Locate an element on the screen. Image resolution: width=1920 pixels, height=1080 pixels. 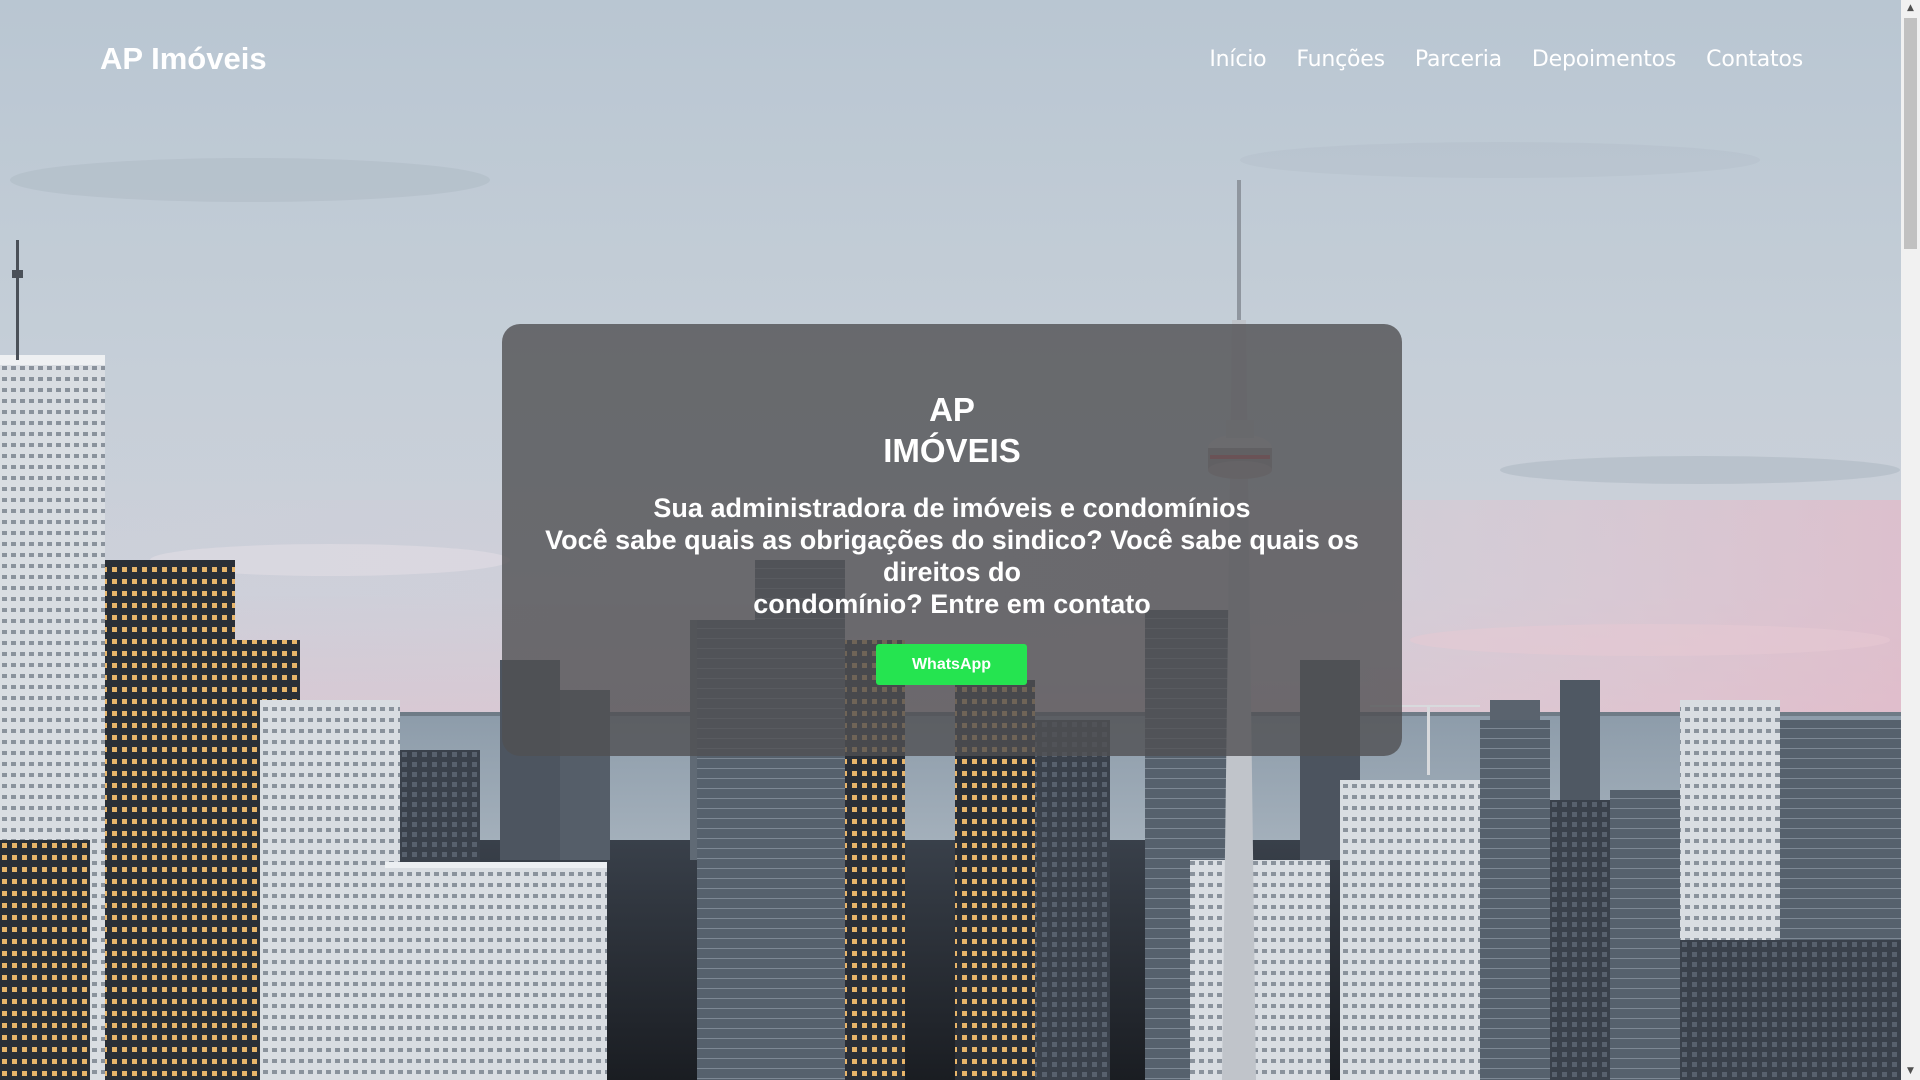
scroll-up-arrow-icon: ▲ is located at coordinates (1910, 8).